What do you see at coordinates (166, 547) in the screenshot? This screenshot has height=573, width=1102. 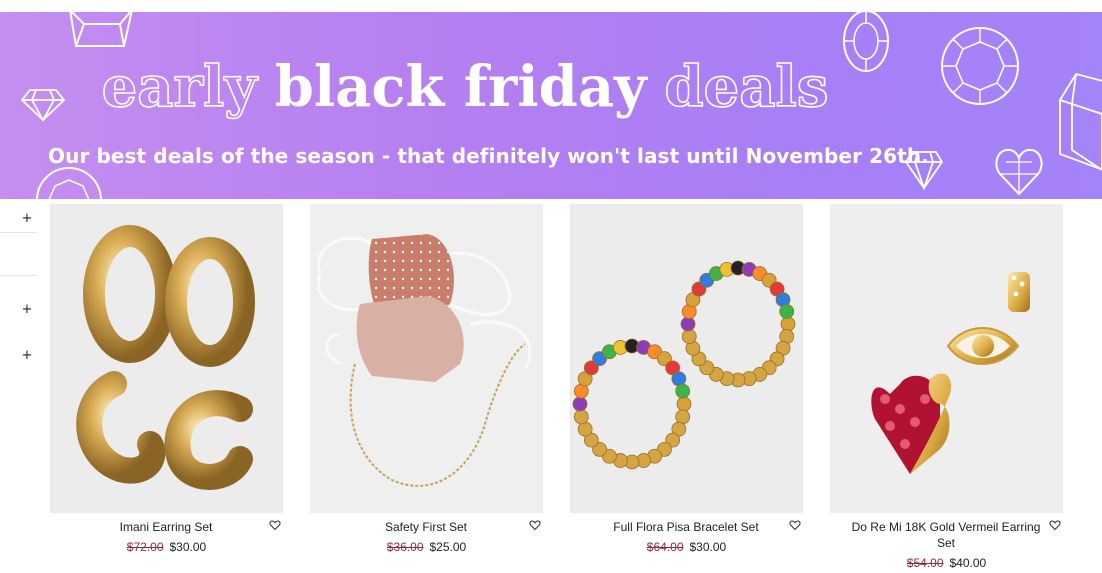 I see `price-row: $72.00 $30.00` at bounding box center [166, 547].